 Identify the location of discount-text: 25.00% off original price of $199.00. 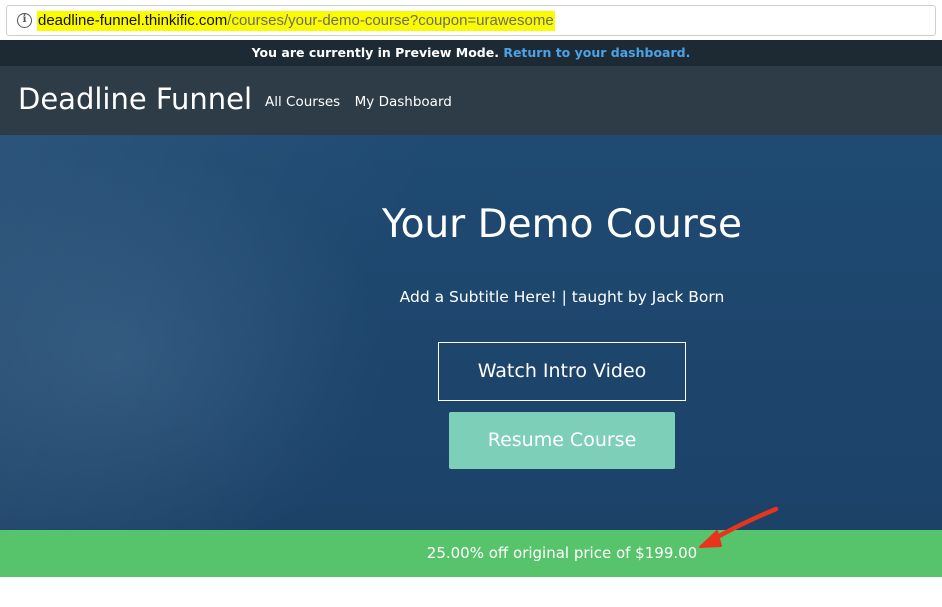
(562, 553).